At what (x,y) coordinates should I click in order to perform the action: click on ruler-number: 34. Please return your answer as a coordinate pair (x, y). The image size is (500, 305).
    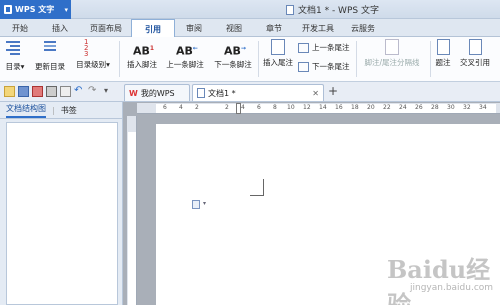
    Looking at the image, I should click on (483, 107).